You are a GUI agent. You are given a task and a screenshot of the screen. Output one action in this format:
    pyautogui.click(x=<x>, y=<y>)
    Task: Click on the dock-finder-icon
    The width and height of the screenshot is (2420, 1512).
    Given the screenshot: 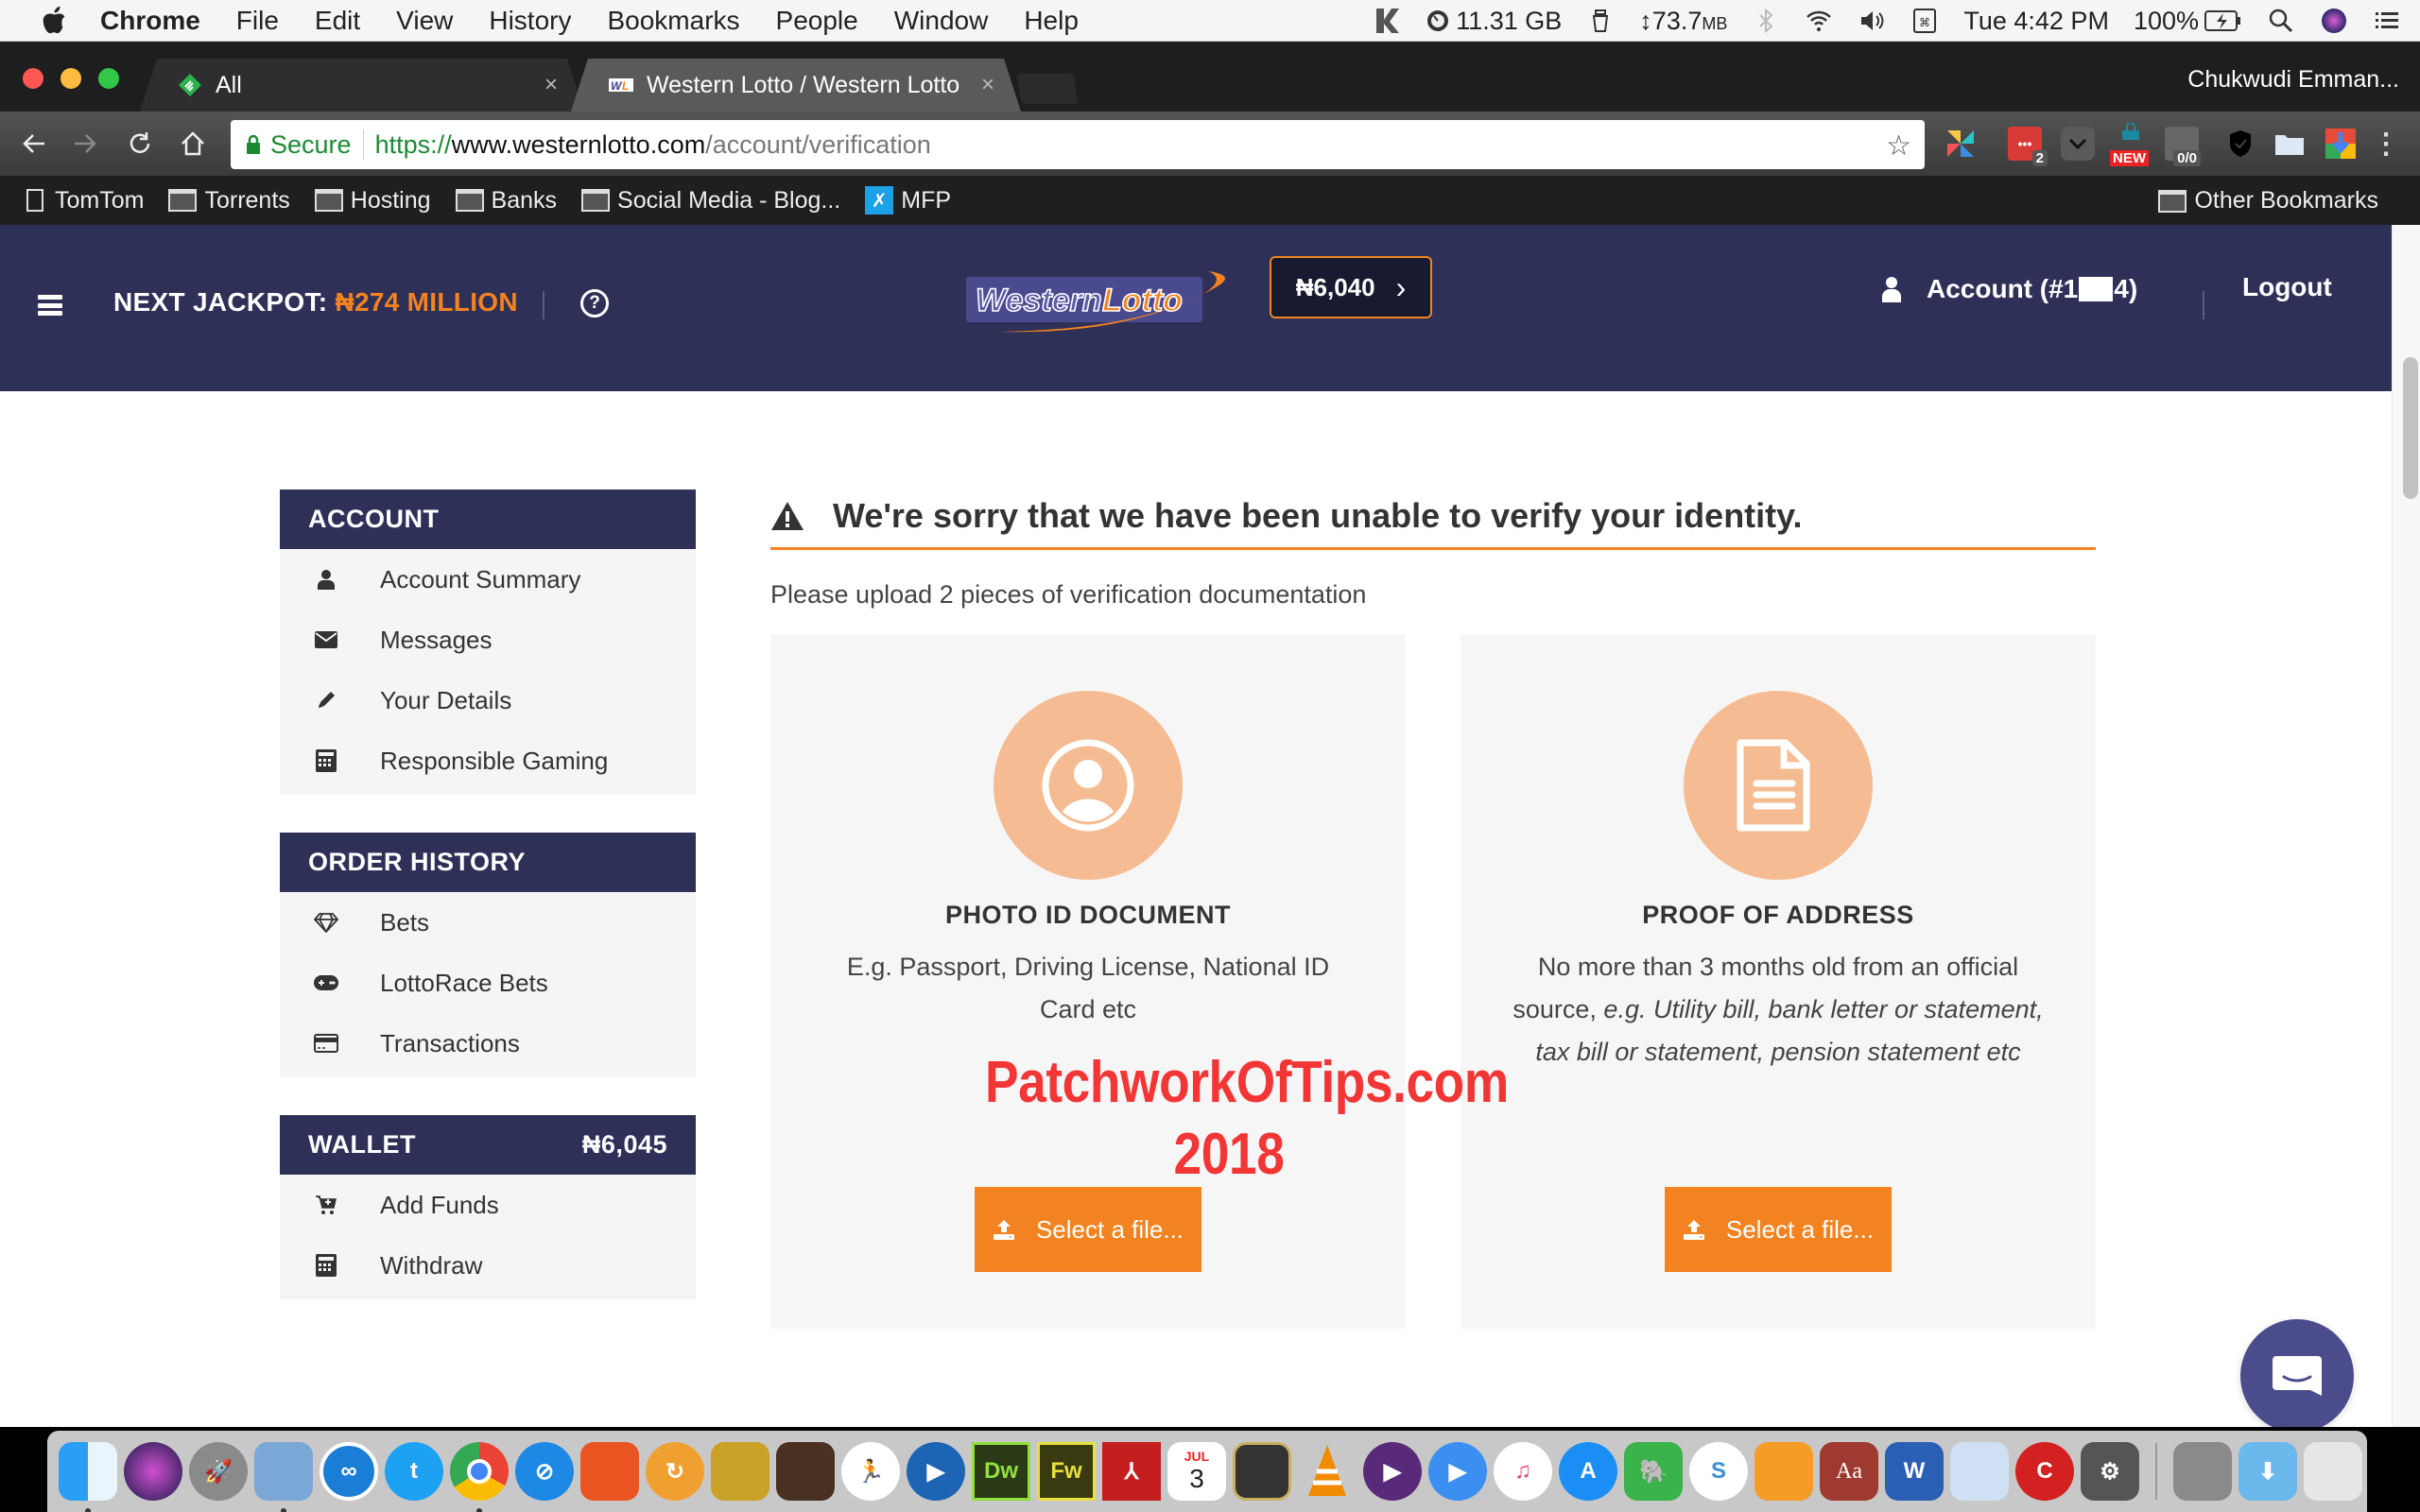 What is the action you would take?
    pyautogui.click(x=88, y=1477)
    